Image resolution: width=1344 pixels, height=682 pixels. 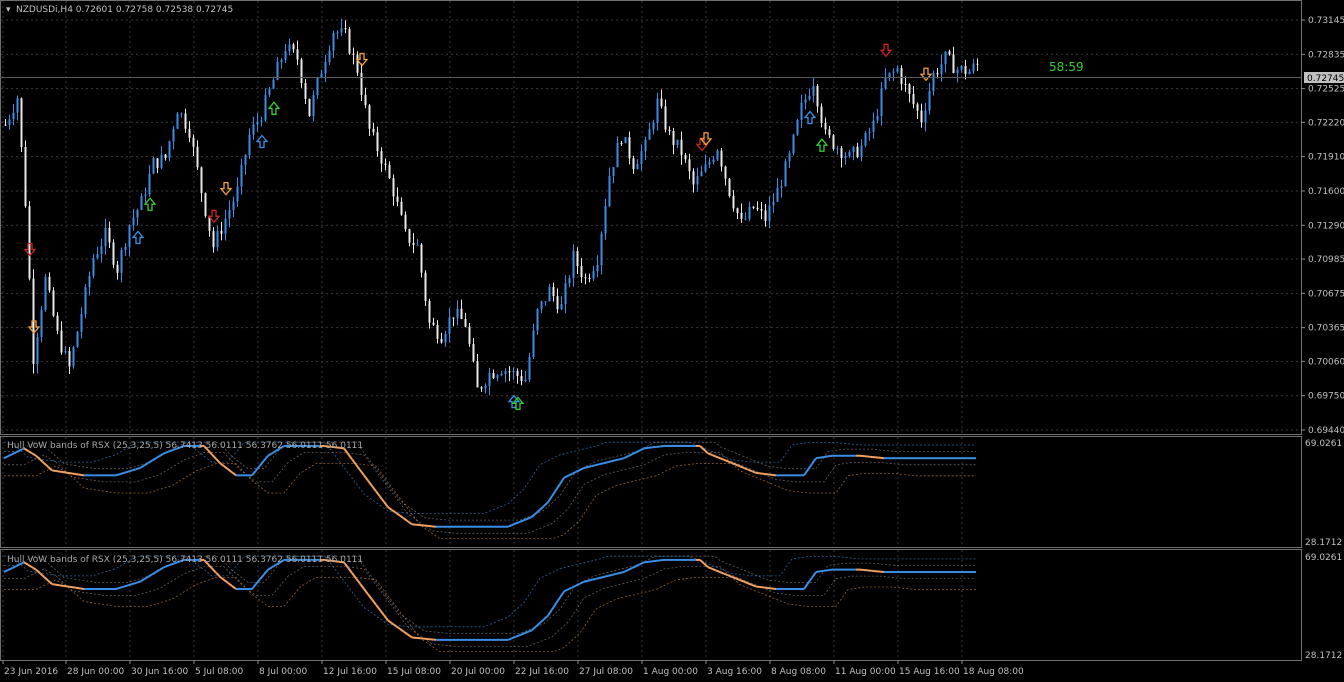 I want to click on time-tick-label: 22 Jul 16:00, so click(x=542, y=672).